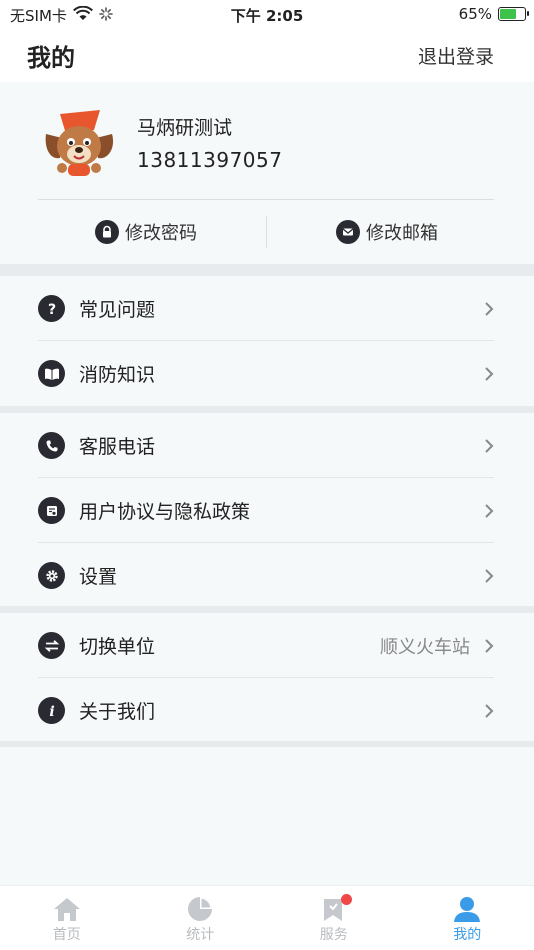 The height and width of the screenshot is (950, 534). Describe the element at coordinates (51, 645) in the screenshot. I see `swap-icon` at that location.